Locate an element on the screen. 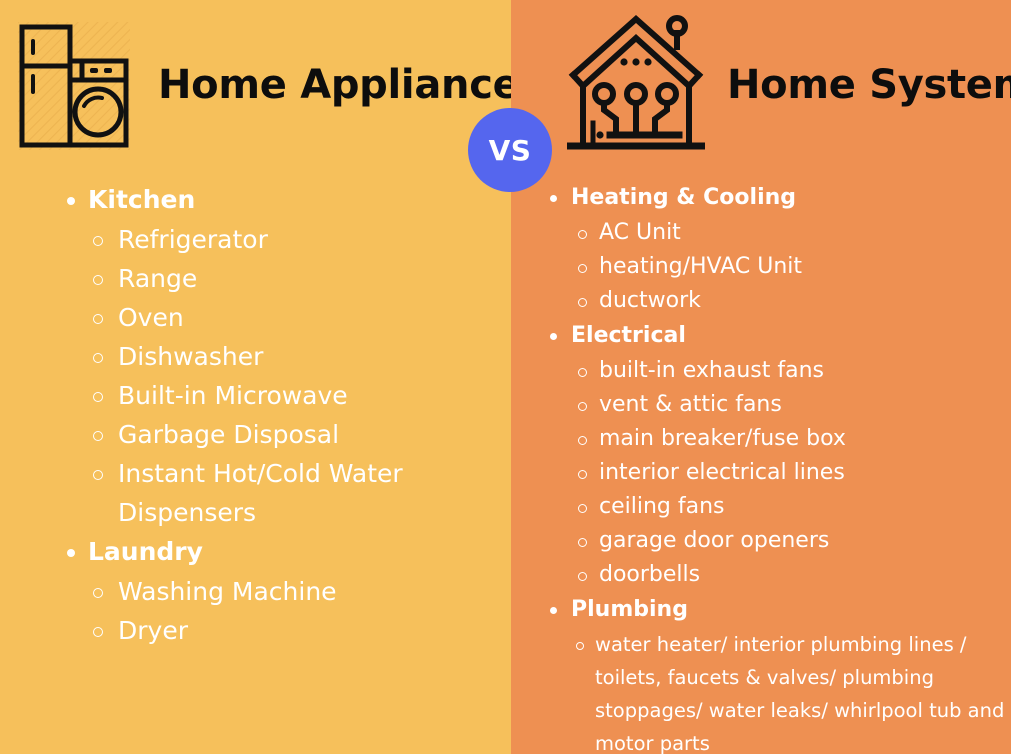  list-item: Instant Hot/Cold Water Dispensers is located at coordinates (286, 493).